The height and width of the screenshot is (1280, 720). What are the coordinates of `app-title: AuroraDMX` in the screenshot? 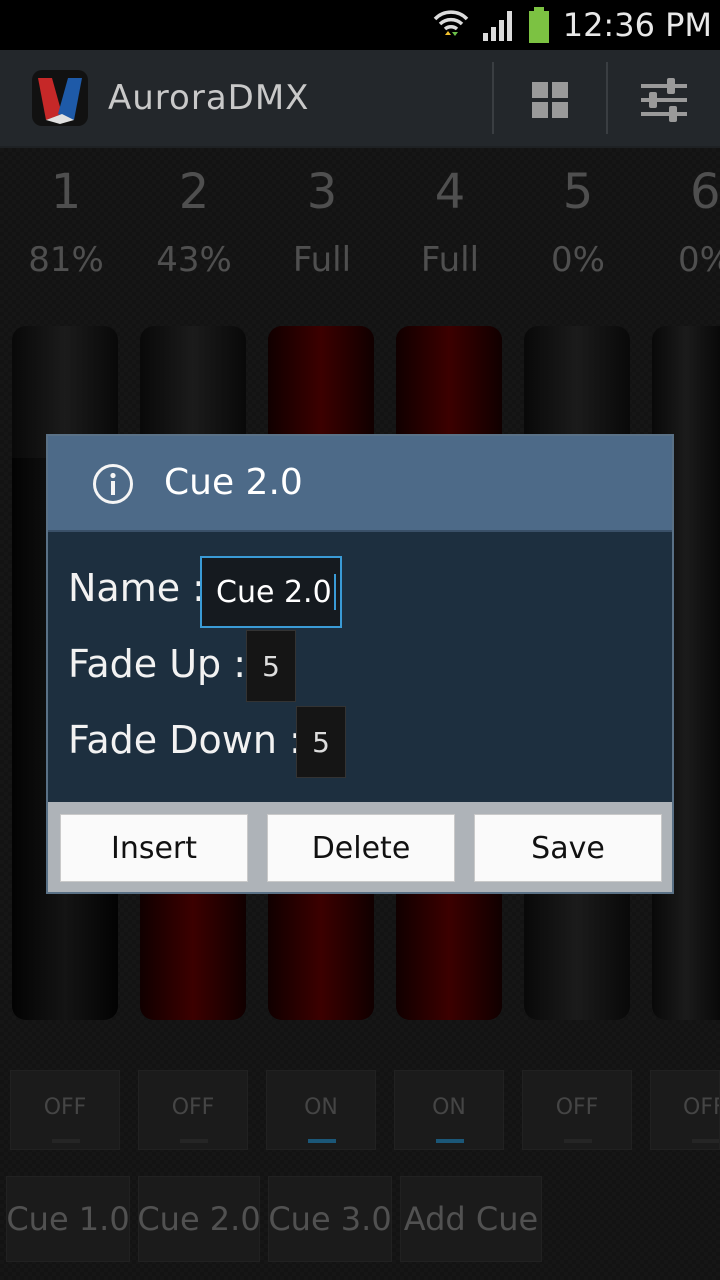 It's located at (209, 98).